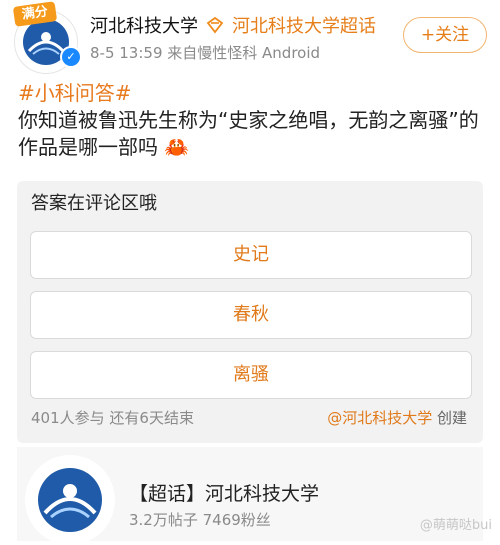 The height and width of the screenshot is (545, 500). I want to click on verified-icon: ✓, so click(71, 57).